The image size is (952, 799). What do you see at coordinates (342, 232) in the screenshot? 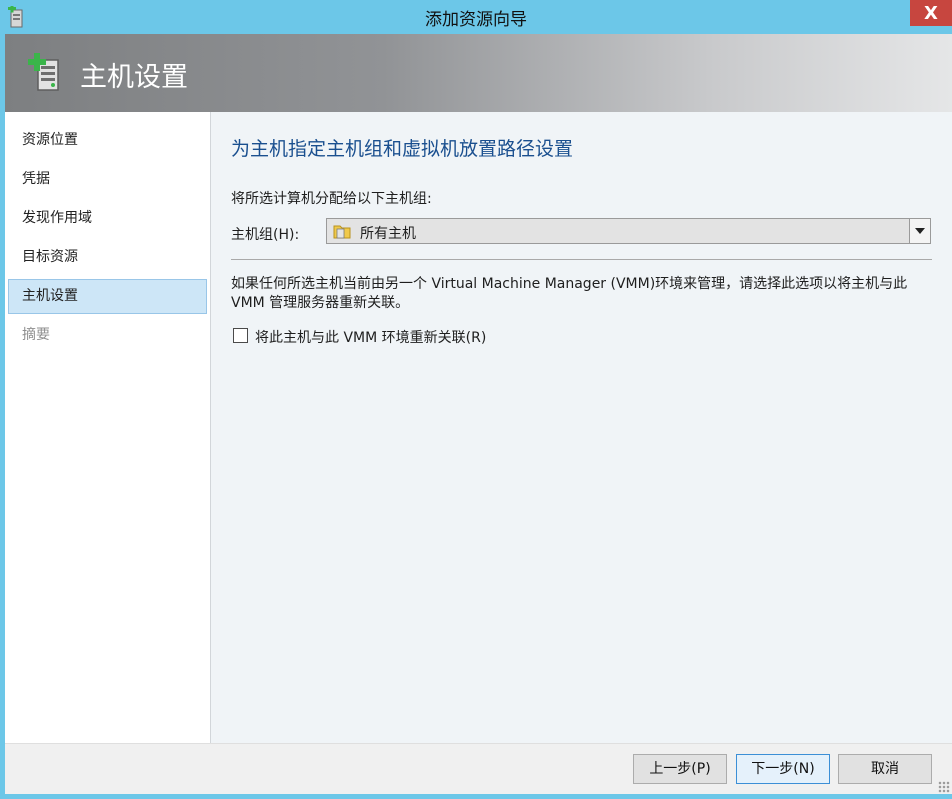
I see `folder-icon` at bounding box center [342, 232].